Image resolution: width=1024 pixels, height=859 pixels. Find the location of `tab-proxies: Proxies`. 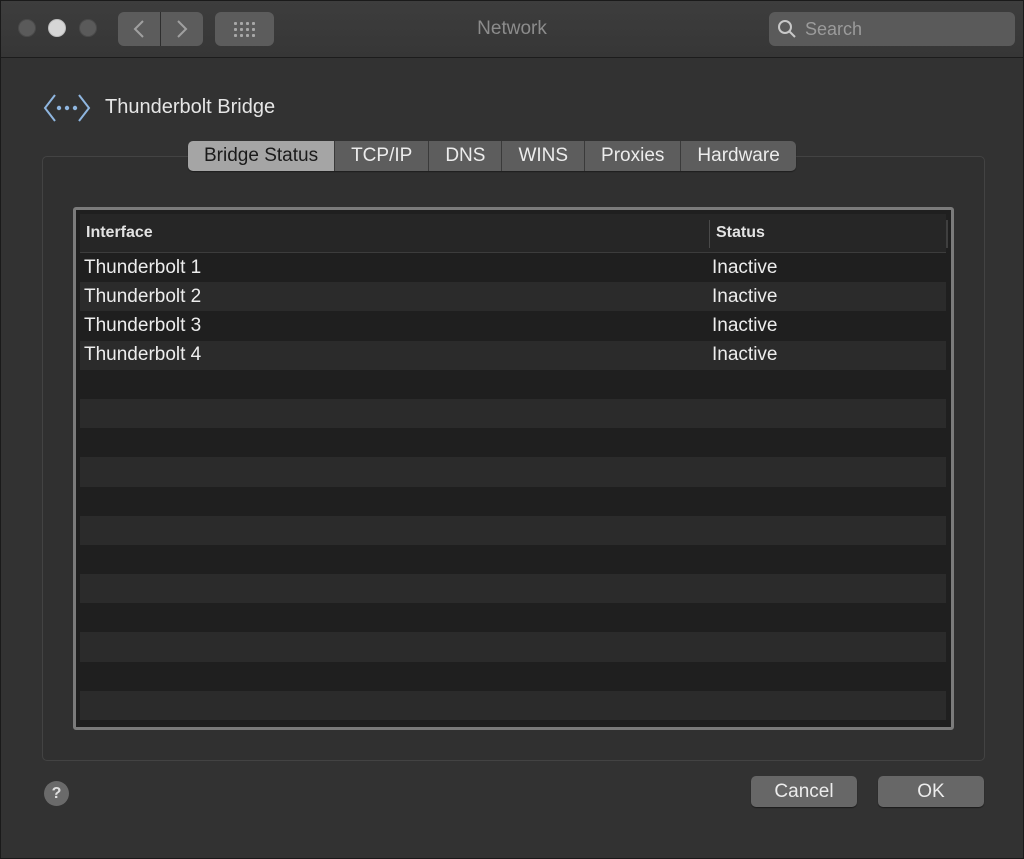

tab-proxies: Proxies is located at coordinates (632, 156).